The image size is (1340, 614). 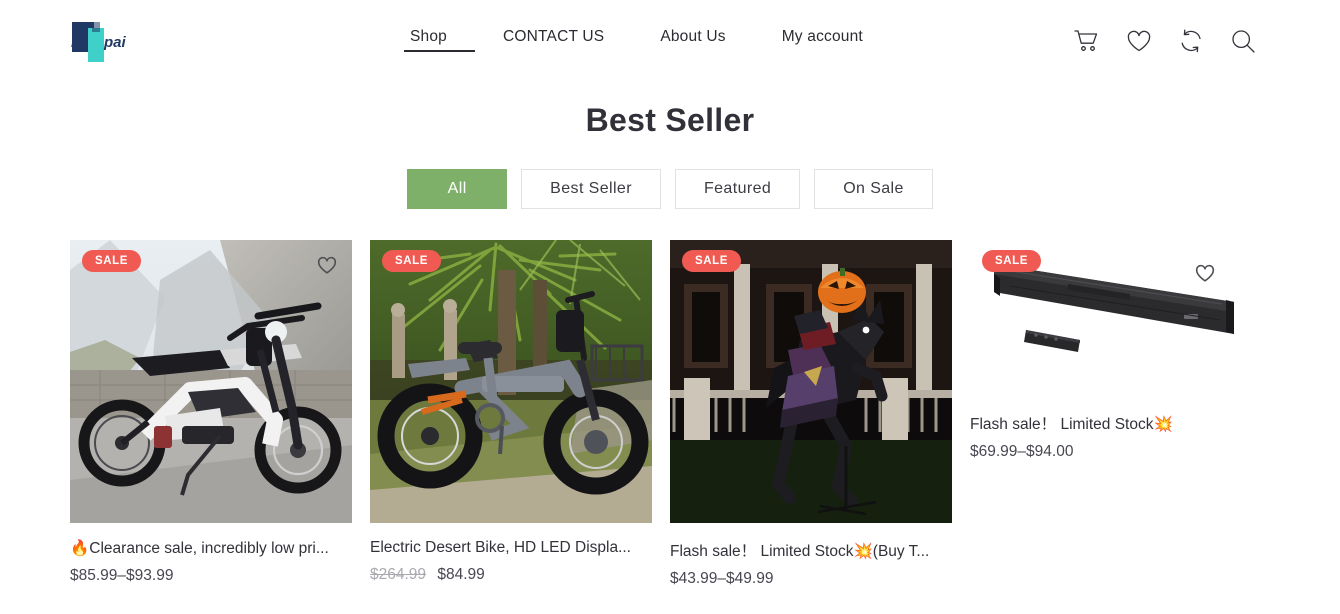 I want to click on filter-tab-on-sale: On Sale, so click(x=873, y=189).